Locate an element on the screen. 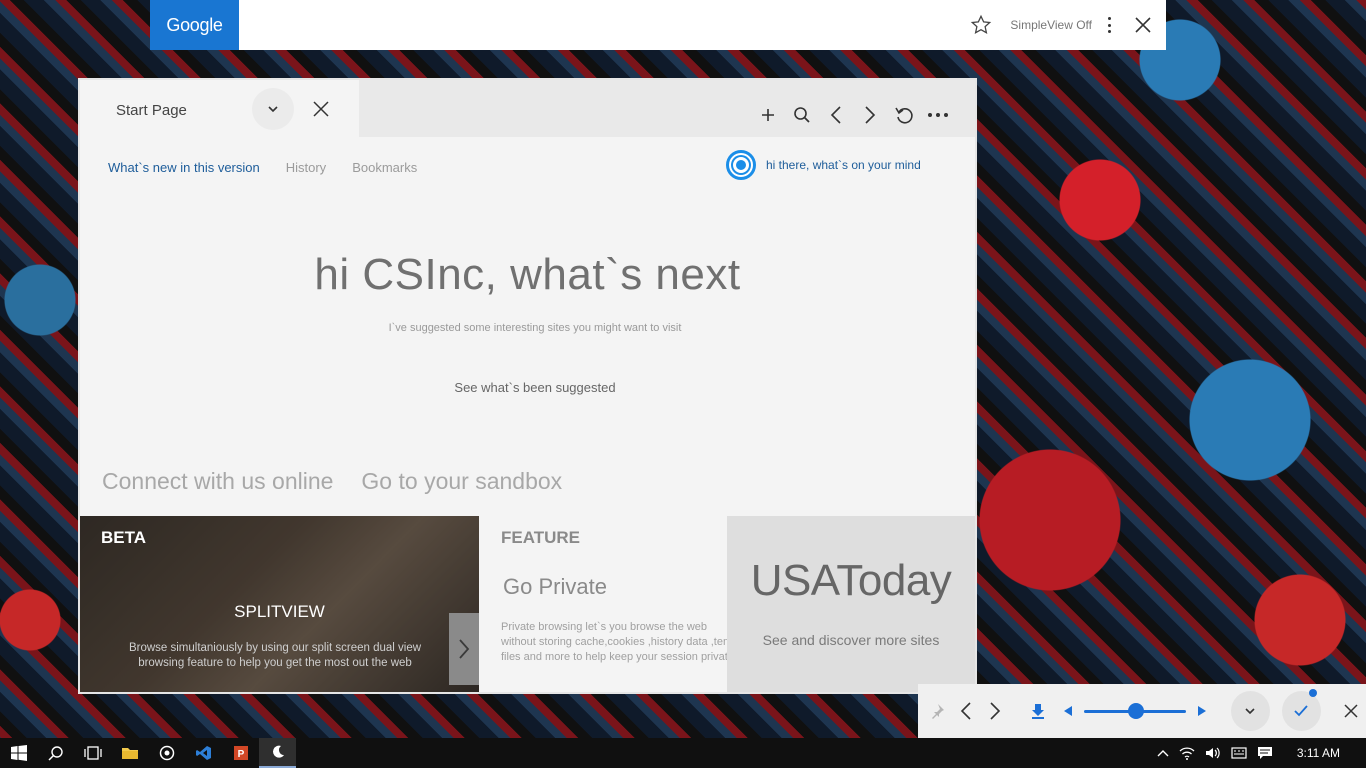  carousel-next-button is located at coordinates (464, 649).